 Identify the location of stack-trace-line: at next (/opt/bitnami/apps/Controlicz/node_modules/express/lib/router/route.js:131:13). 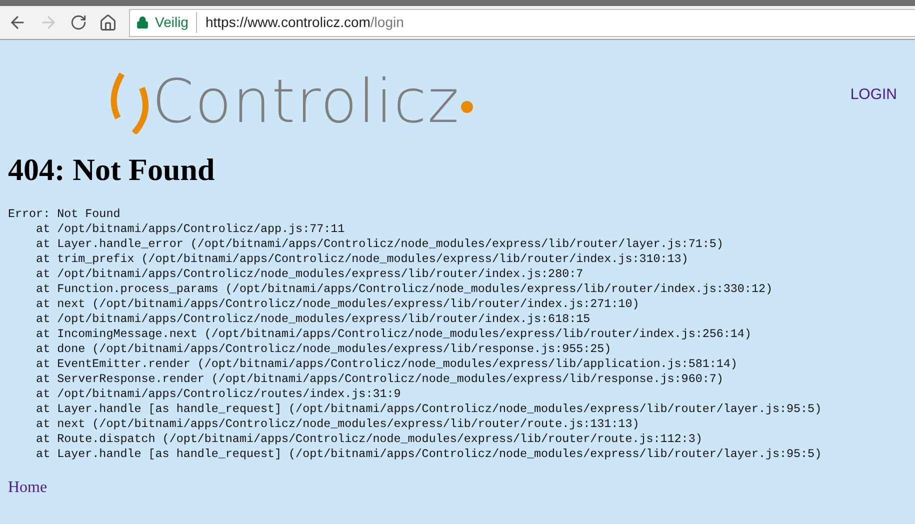
(337, 424).